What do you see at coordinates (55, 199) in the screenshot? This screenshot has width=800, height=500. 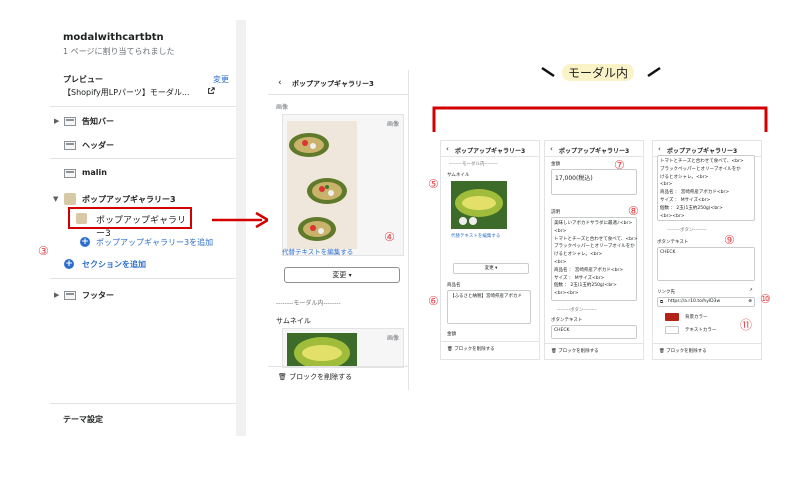 I see `chevron-down-icon: ▼` at bounding box center [55, 199].